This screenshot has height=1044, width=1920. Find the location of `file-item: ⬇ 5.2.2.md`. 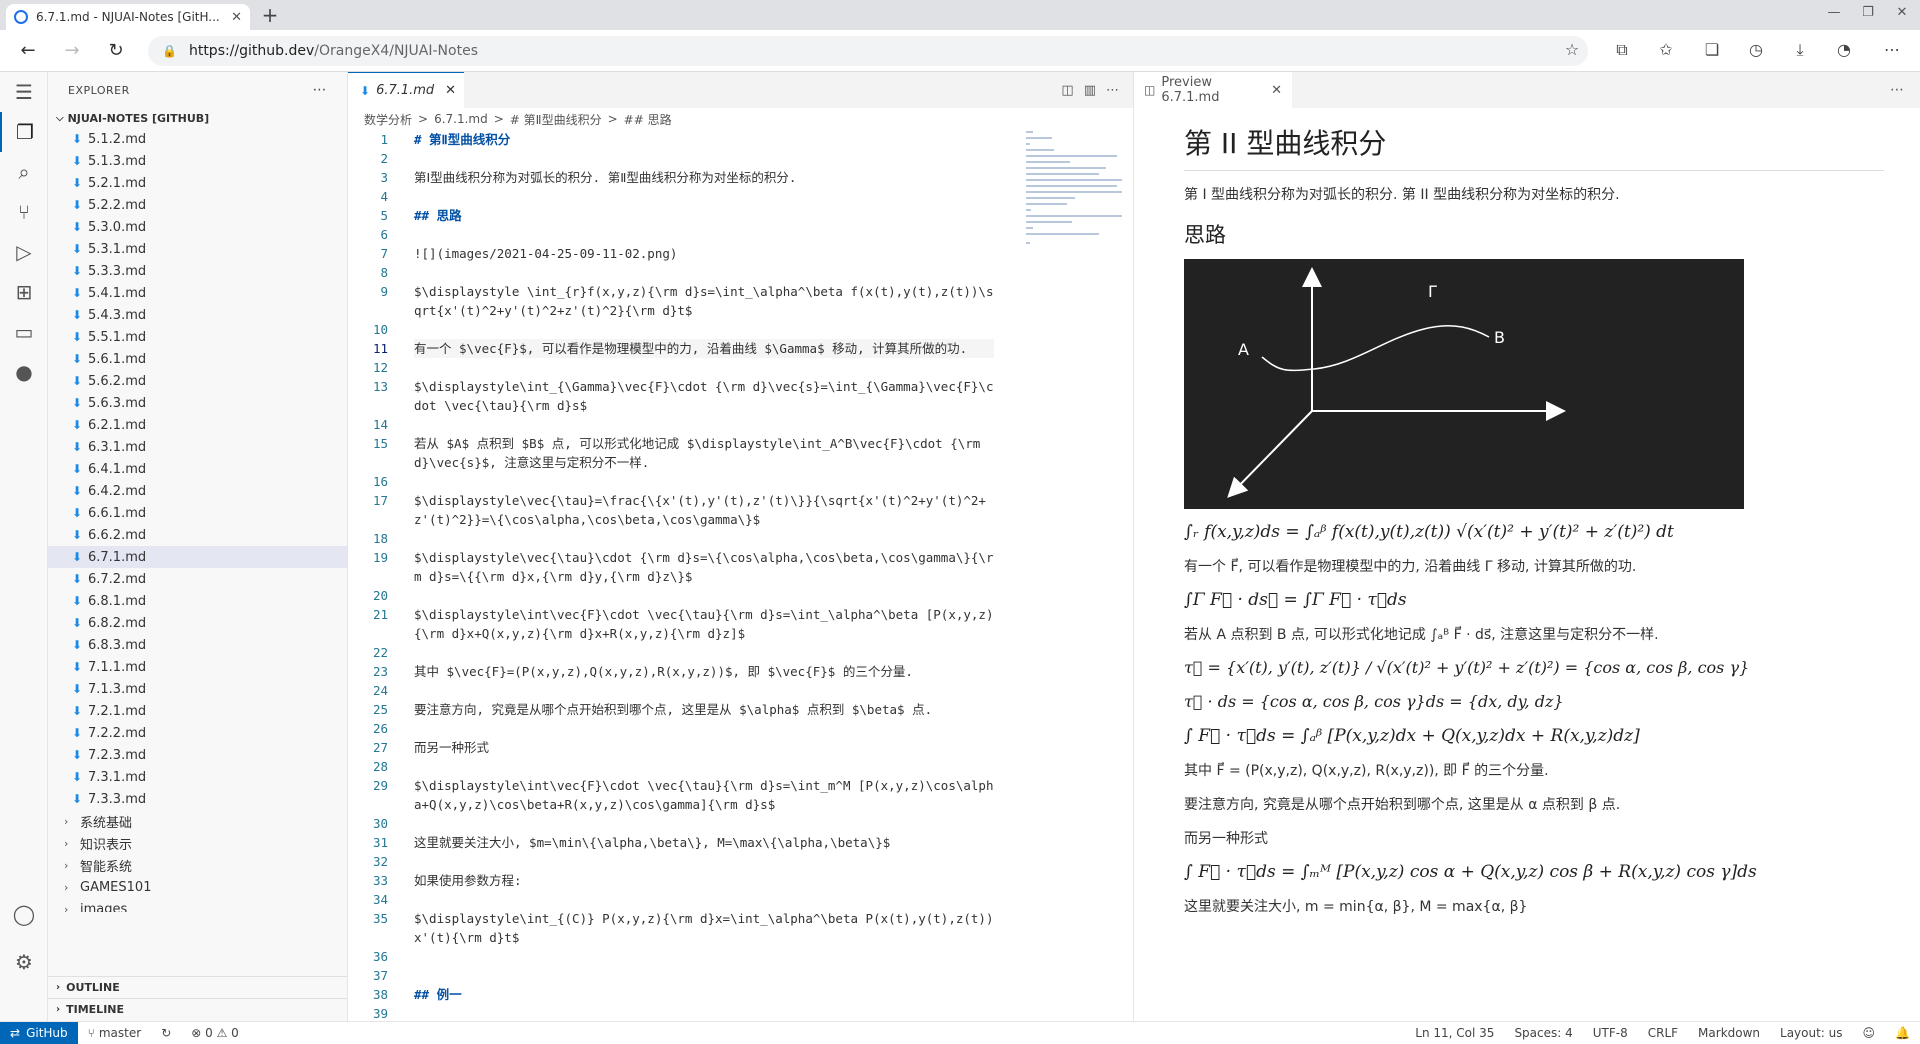

file-item: ⬇ 5.2.2.md is located at coordinates (197, 205).